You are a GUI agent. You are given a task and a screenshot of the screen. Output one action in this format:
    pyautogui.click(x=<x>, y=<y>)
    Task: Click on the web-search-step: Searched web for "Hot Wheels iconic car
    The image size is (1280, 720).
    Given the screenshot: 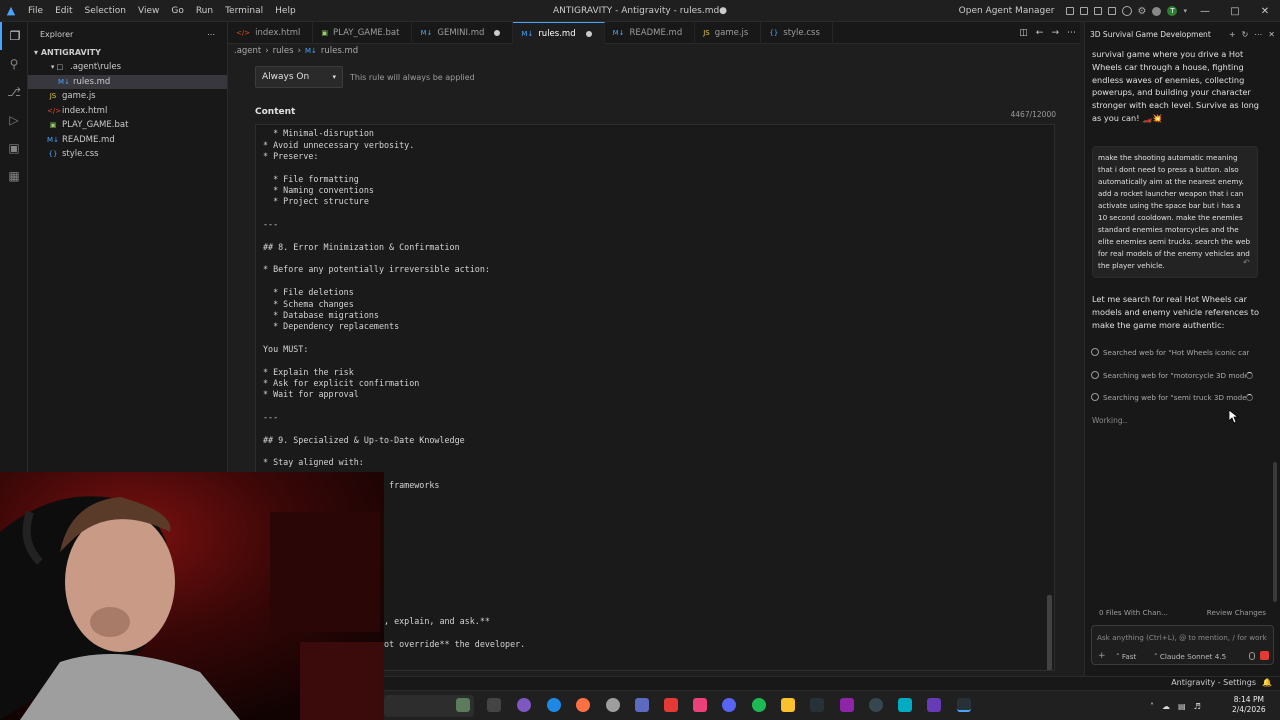 What is the action you would take?
    pyautogui.click(x=1172, y=352)
    